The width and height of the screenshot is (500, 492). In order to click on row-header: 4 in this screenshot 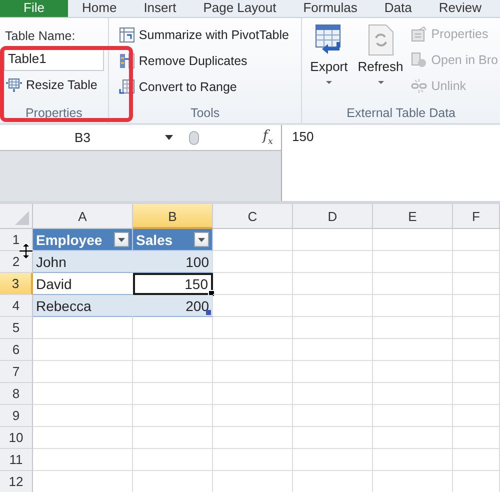, I will do `click(16, 306)`.